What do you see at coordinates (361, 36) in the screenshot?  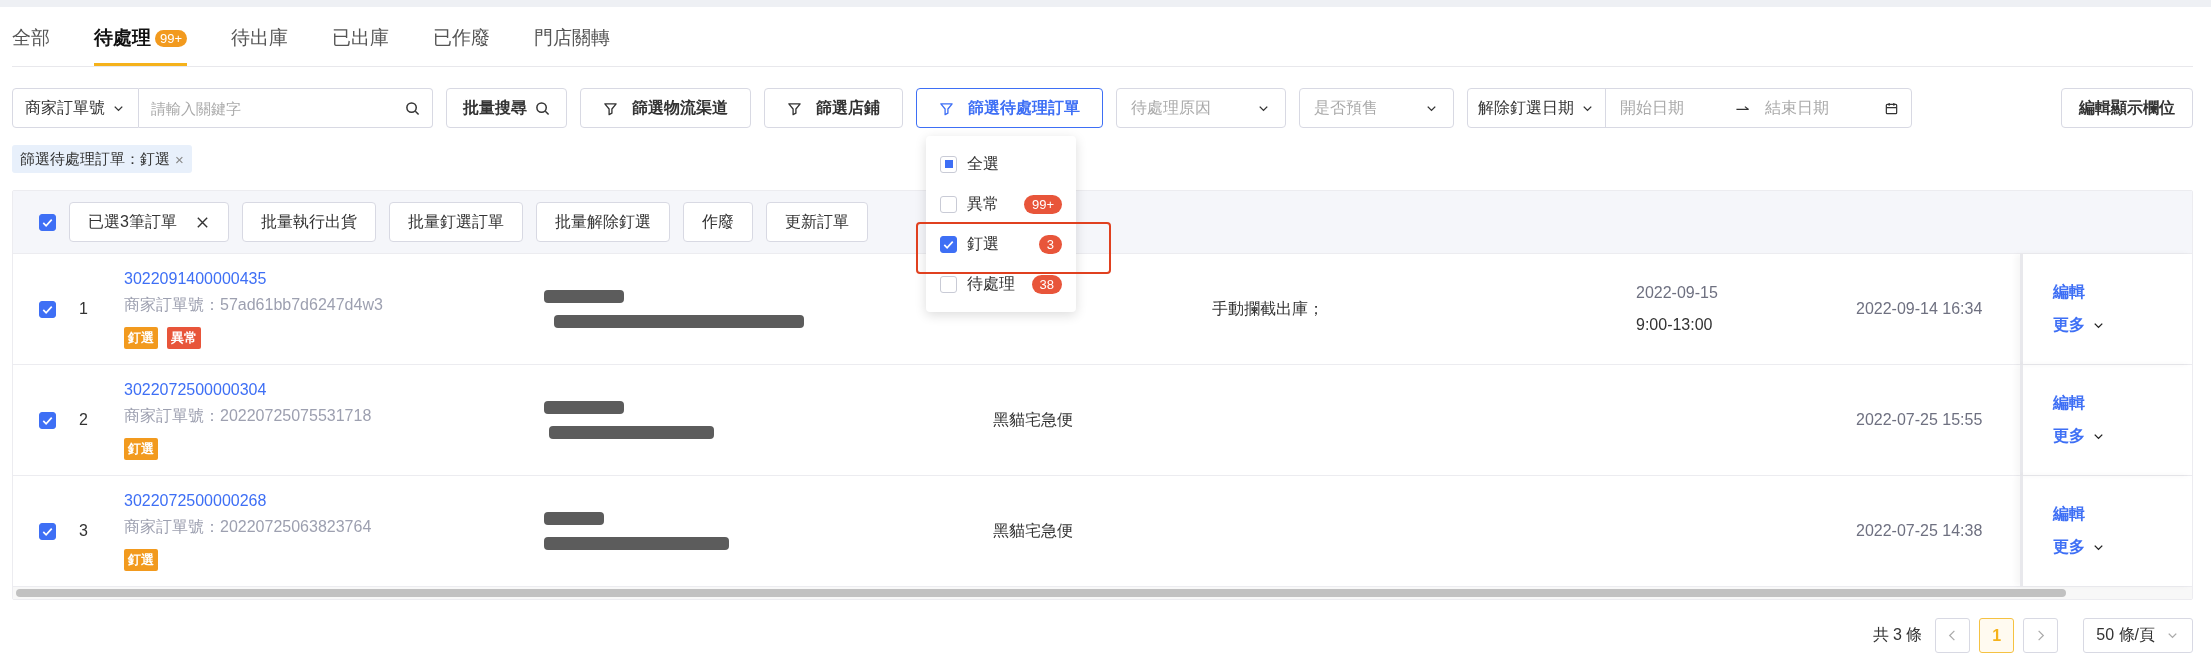 I see `tab: 已出庫` at bounding box center [361, 36].